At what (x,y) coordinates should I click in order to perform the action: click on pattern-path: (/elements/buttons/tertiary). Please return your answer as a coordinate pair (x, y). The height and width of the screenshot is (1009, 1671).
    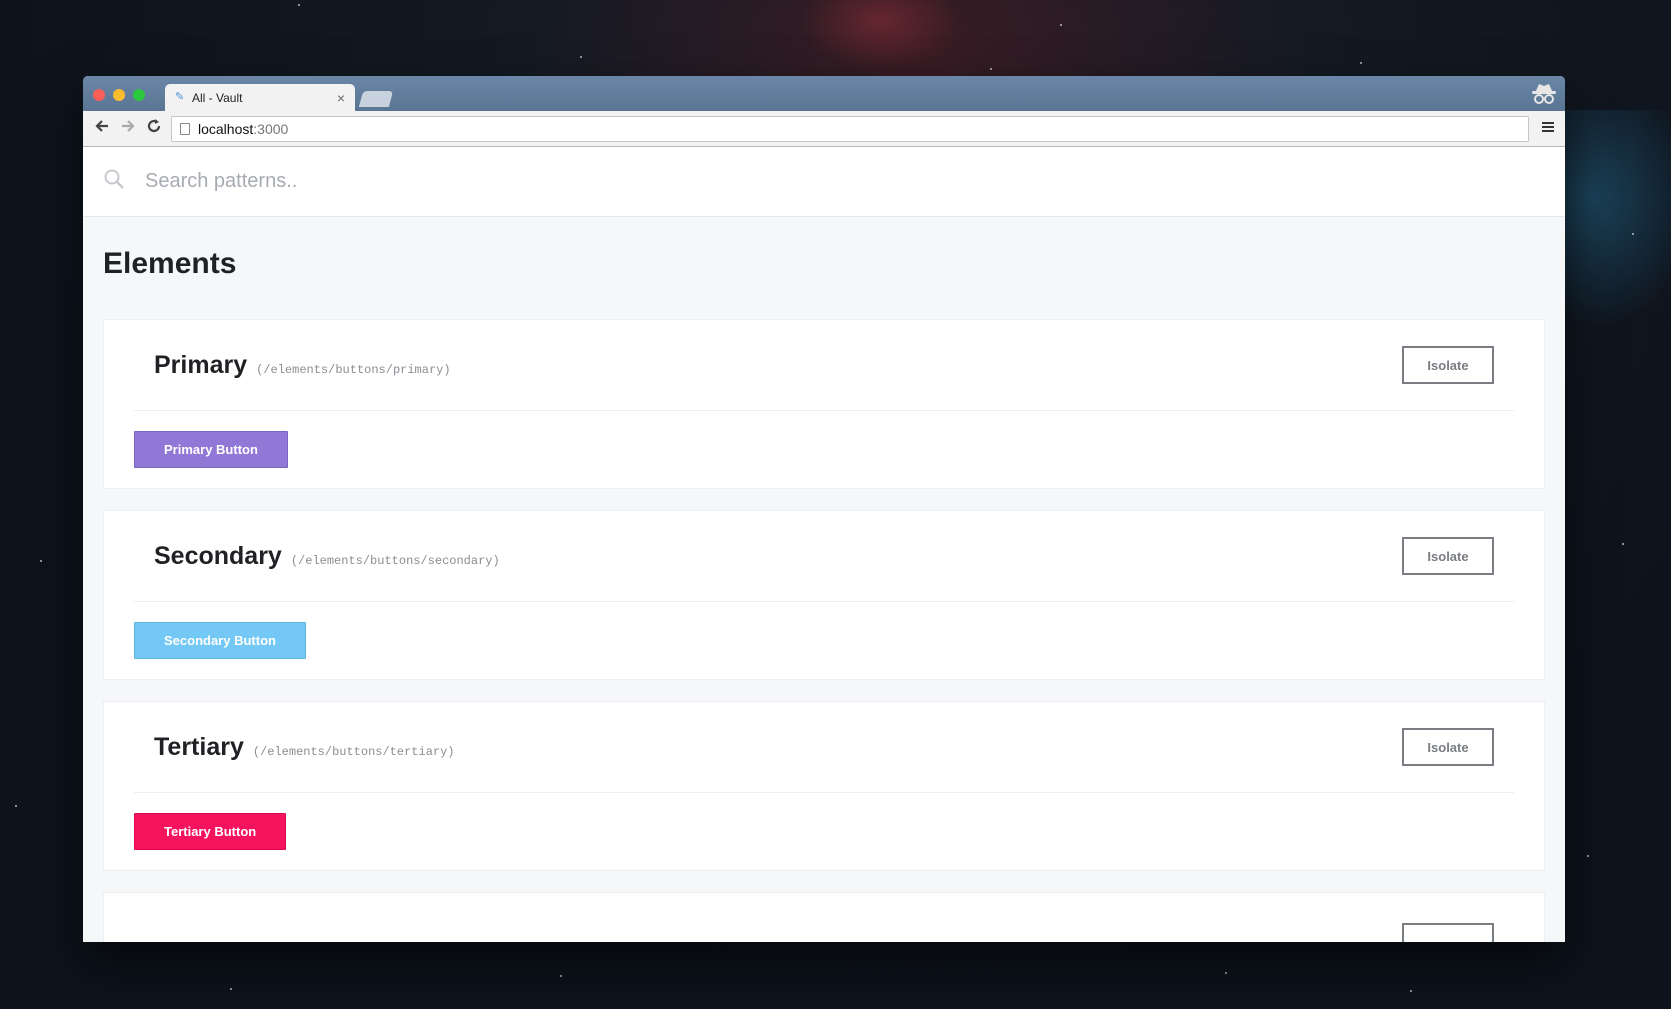
    Looking at the image, I should click on (353, 751).